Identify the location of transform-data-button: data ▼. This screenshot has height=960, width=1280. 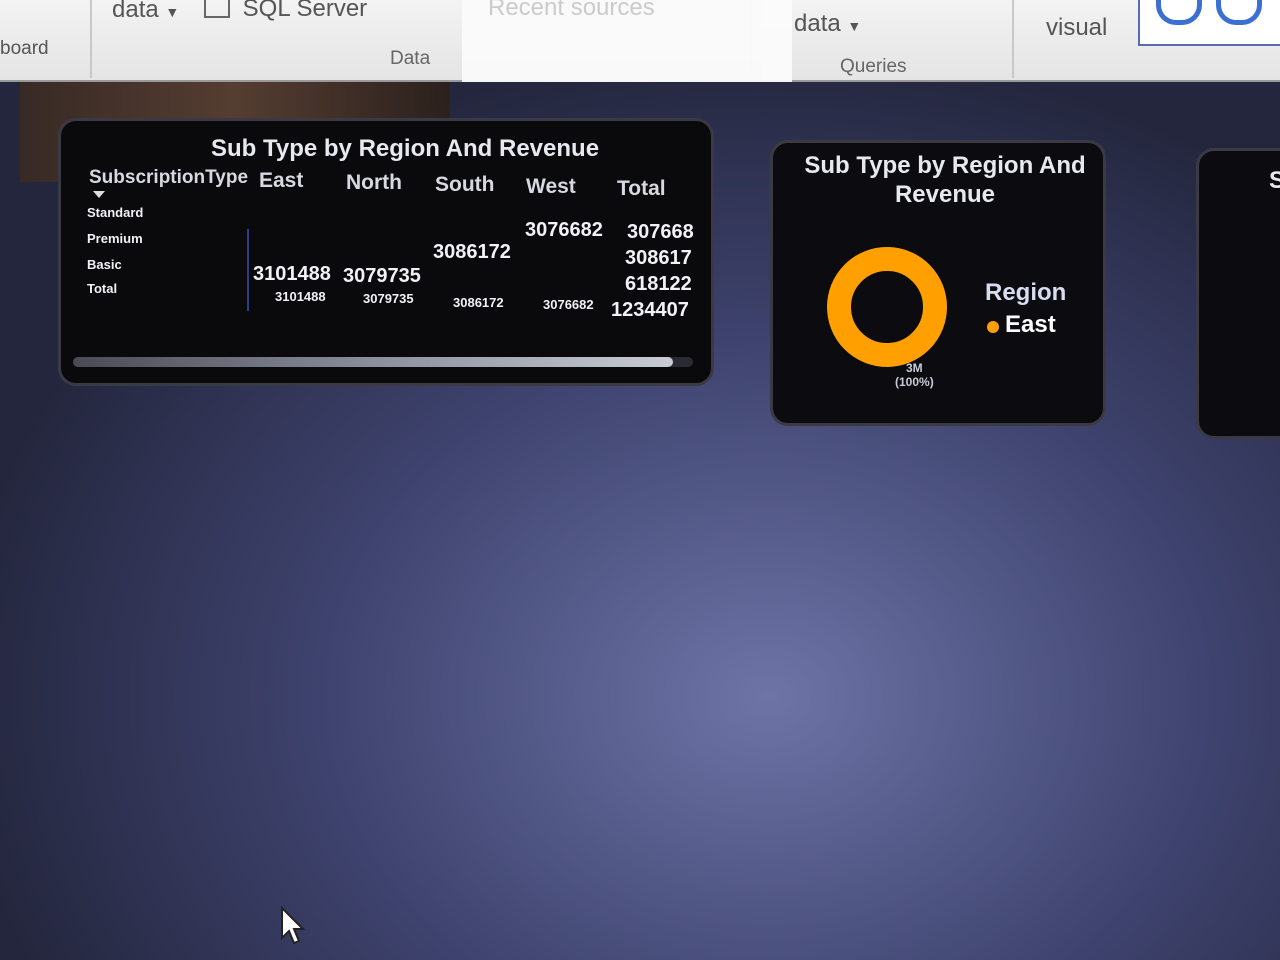
(827, 24).